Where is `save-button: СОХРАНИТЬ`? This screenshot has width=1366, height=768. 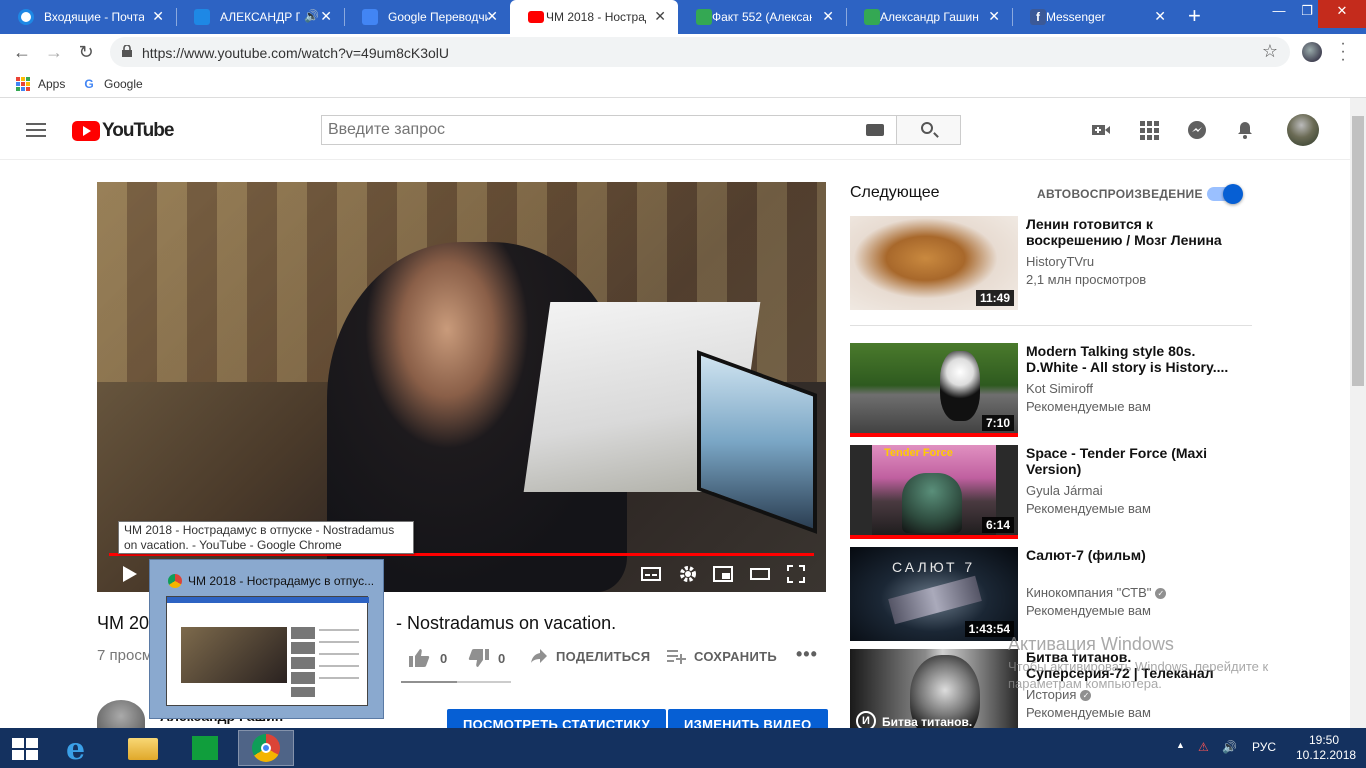
save-button: СОХРАНИТЬ is located at coordinates (721, 656).